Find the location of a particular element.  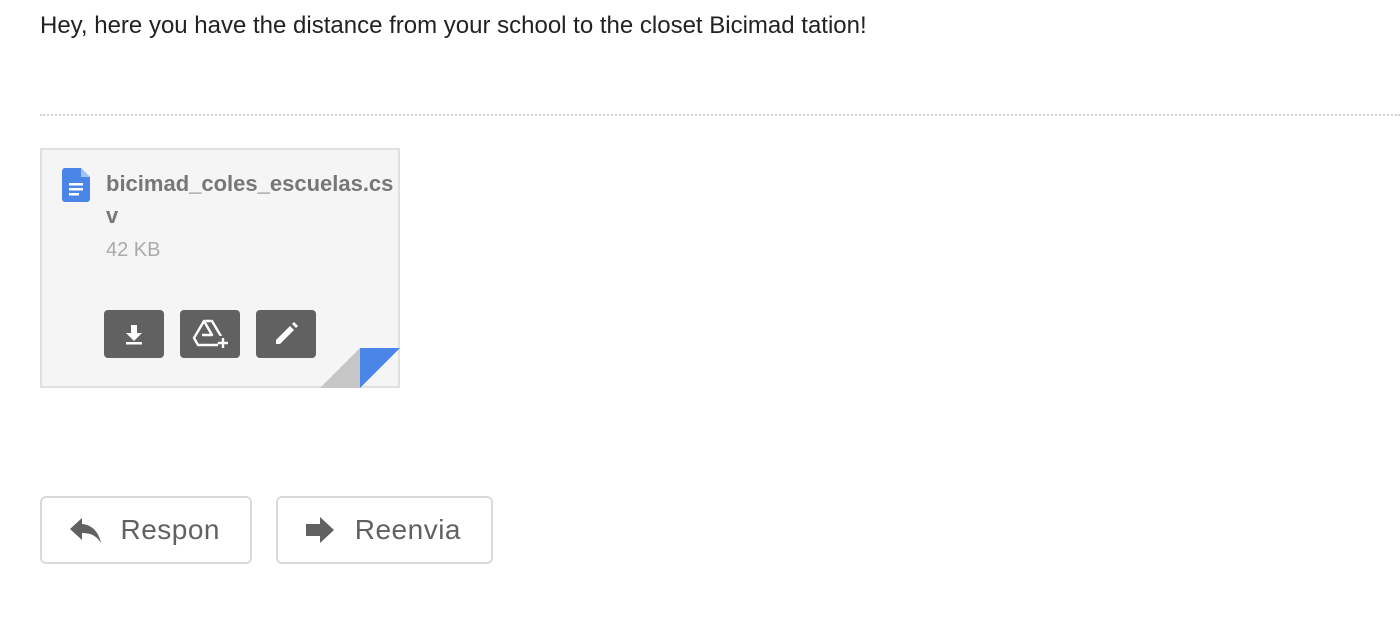

respond-label: Respon is located at coordinates (170, 529).